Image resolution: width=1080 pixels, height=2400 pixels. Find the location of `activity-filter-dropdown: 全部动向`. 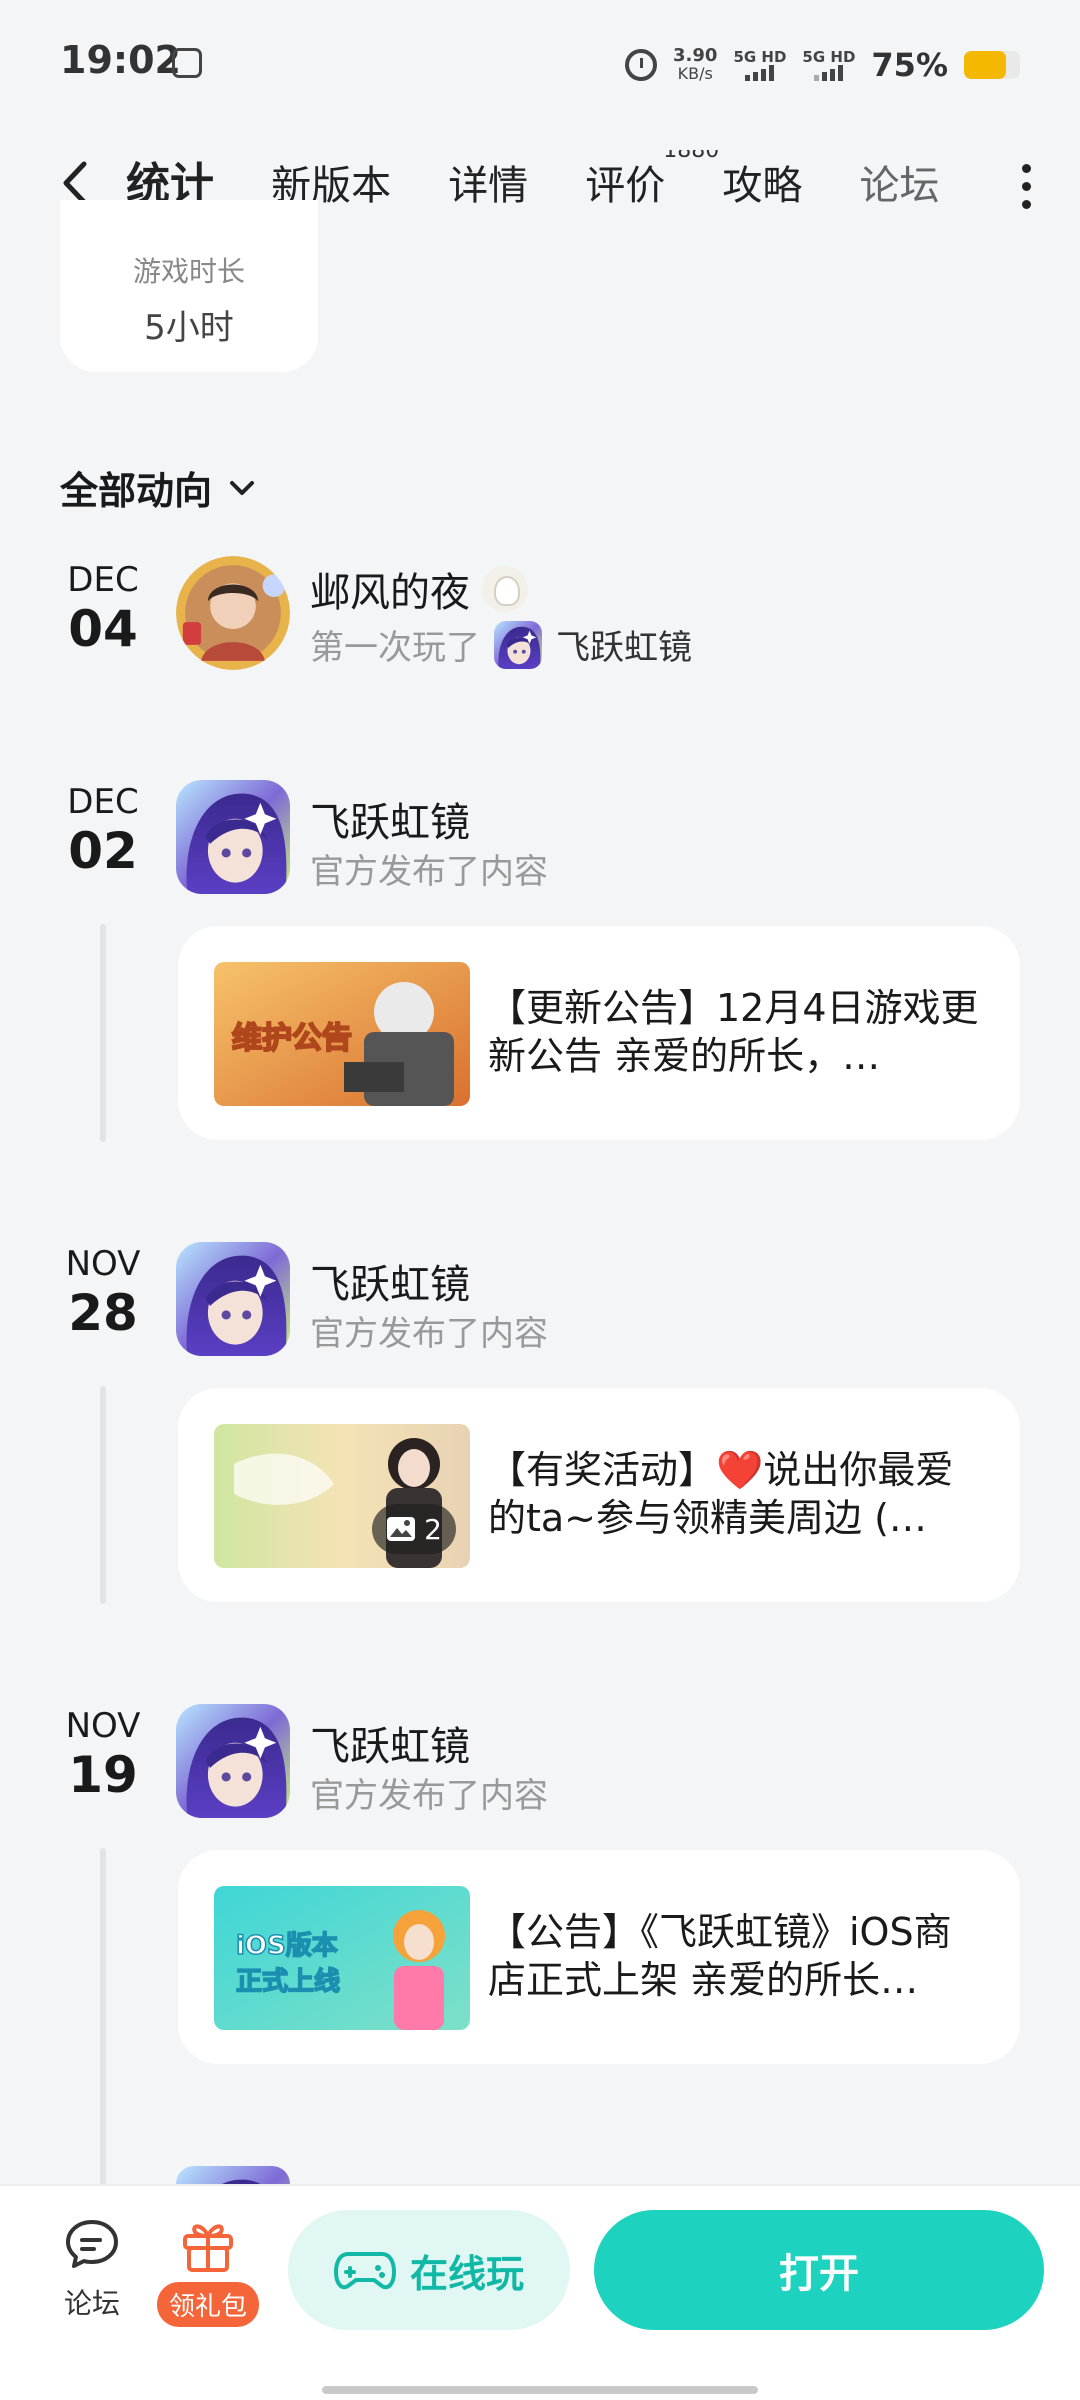

activity-filter-dropdown: 全部动向 is located at coordinates (158, 487).